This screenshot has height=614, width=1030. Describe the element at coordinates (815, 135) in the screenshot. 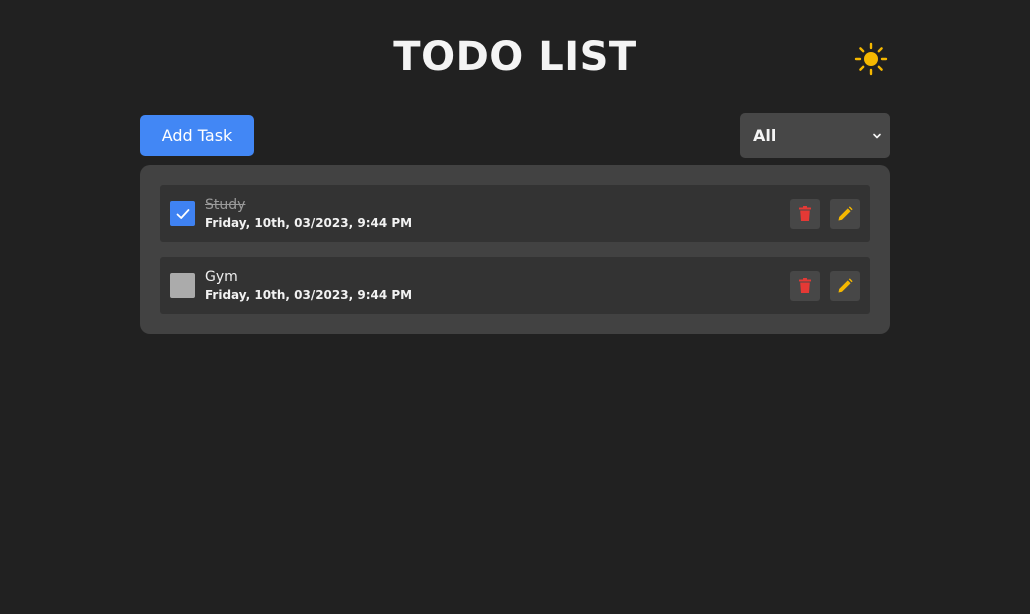

I see `filter-select: All` at that location.